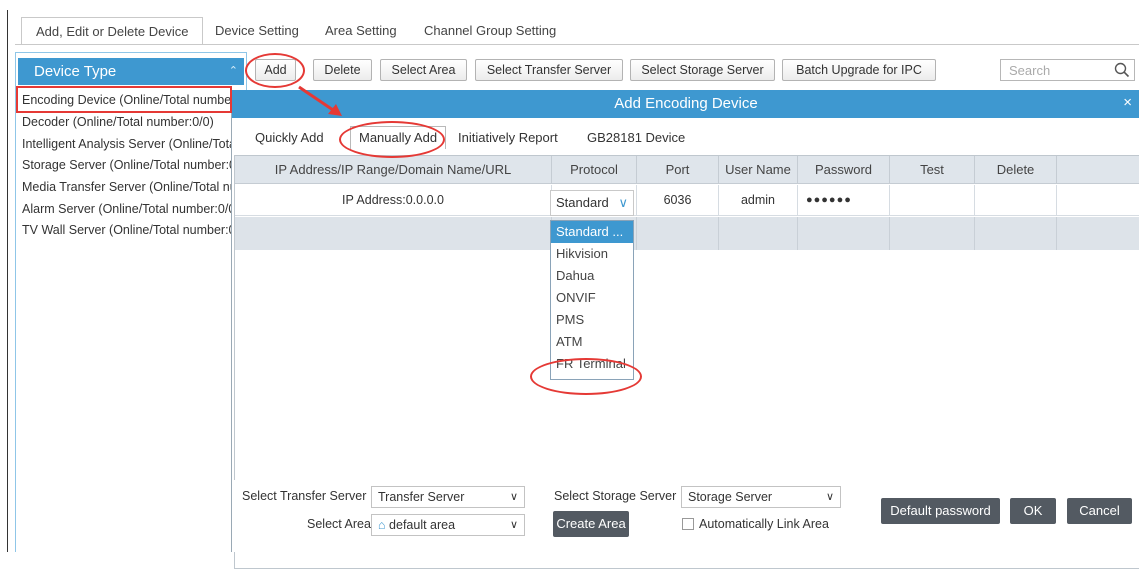 The width and height of the screenshot is (1139, 569). What do you see at coordinates (591, 524) in the screenshot?
I see `create-area-button: Create Area` at bounding box center [591, 524].